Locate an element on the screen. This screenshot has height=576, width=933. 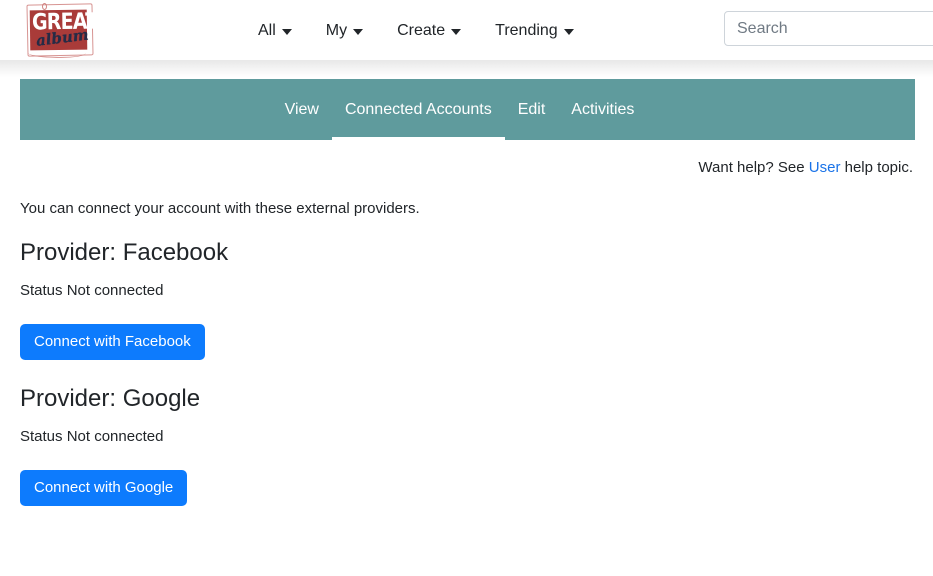
nav-item-create-label: Create is located at coordinates (421, 30).